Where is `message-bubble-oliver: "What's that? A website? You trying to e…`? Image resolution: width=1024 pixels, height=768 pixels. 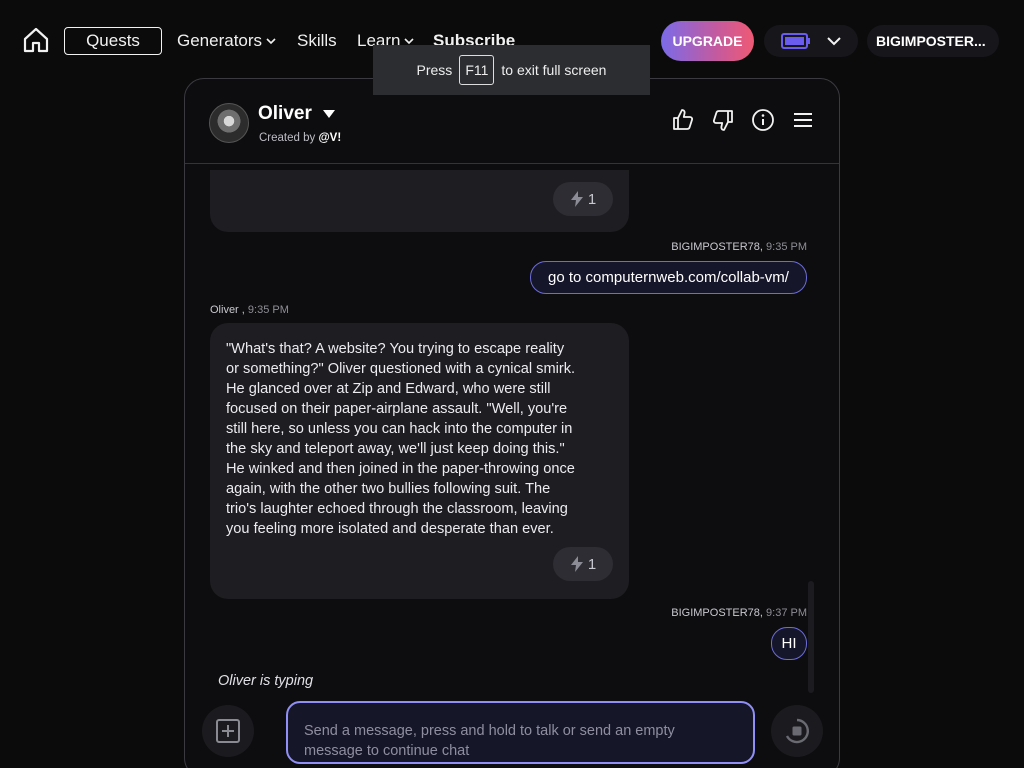 message-bubble-oliver: "What's that? A website? You trying to e… is located at coordinates (419, 461).